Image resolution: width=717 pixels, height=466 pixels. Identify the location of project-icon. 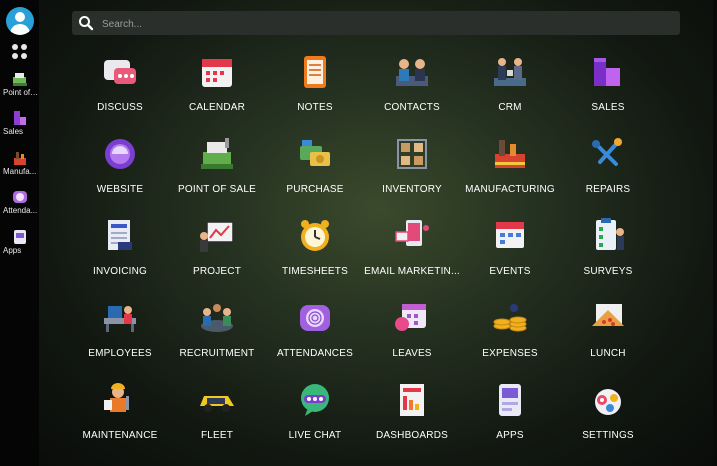
(217, 236).